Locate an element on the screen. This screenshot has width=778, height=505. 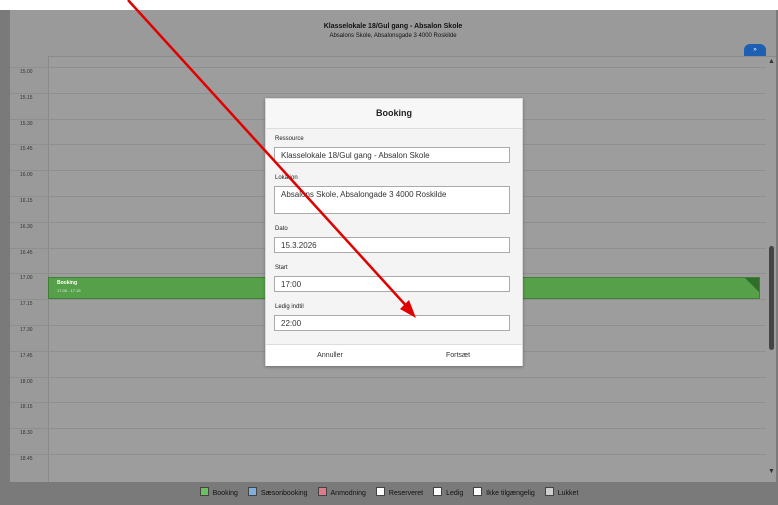
time-slot-label: 15.00 is located at coordinates (26, 72).